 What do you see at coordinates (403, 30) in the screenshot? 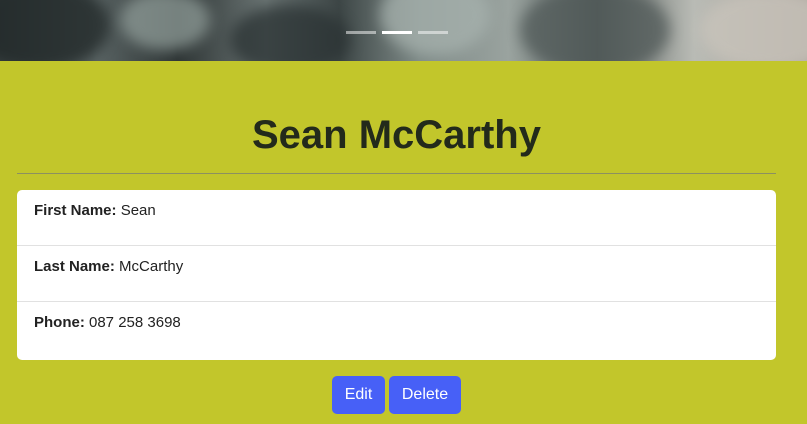
I see `hero-banner-image` at bounding box center [403, 30].